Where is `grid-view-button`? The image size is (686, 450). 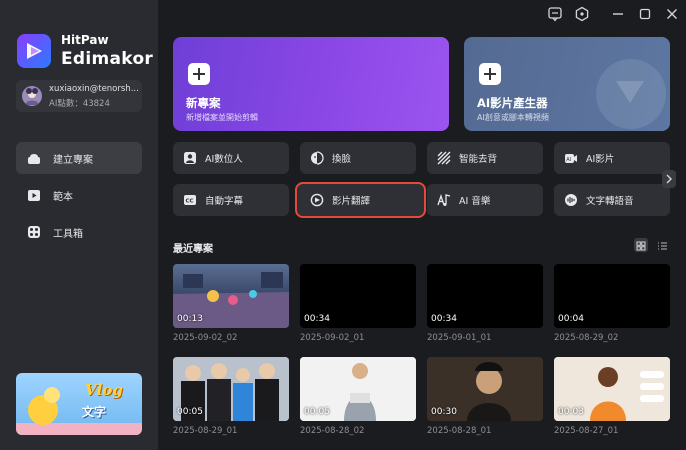 grid-view-button is located at coordinates (641, 245).